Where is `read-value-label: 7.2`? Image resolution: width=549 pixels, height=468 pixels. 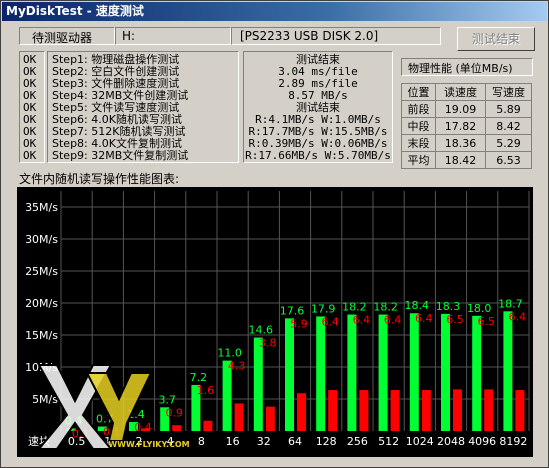
read-value-label: 7.2 is located at coordinates (199, 377).